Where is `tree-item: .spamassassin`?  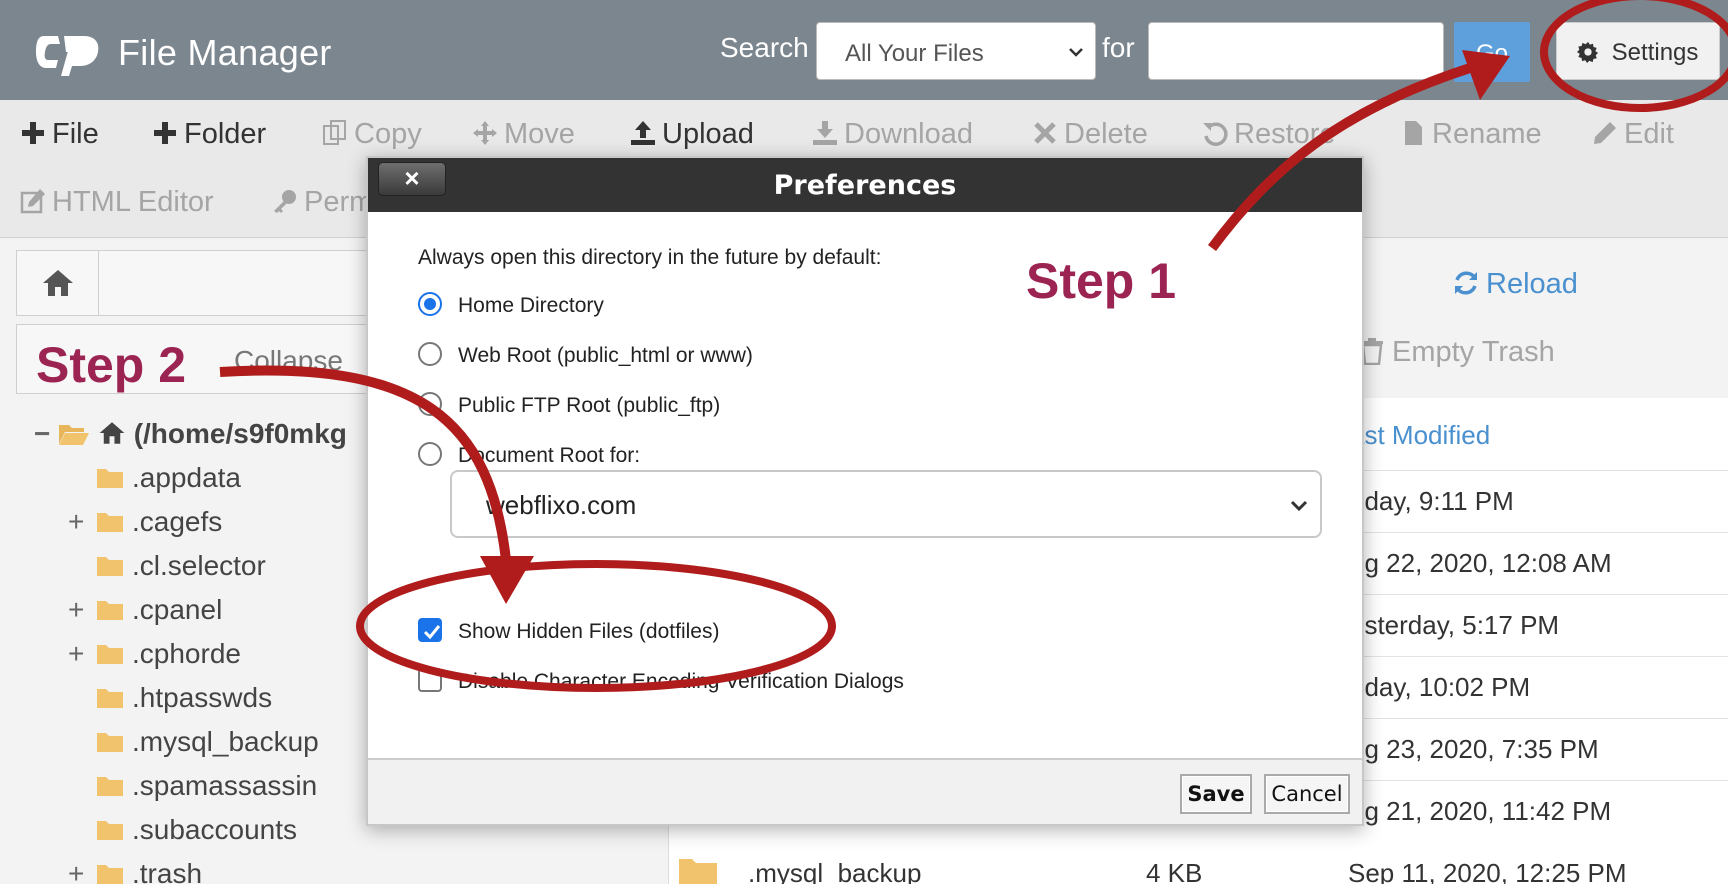
tree-item: .spamassassin is located at coordinates (206, 786).